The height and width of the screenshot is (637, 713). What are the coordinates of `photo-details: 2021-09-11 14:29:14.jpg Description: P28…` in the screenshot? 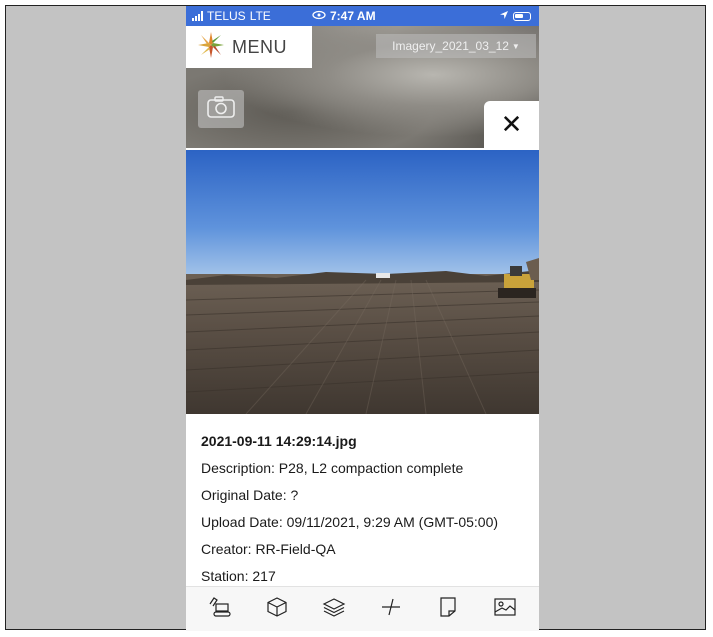 It's located at (362, 500).